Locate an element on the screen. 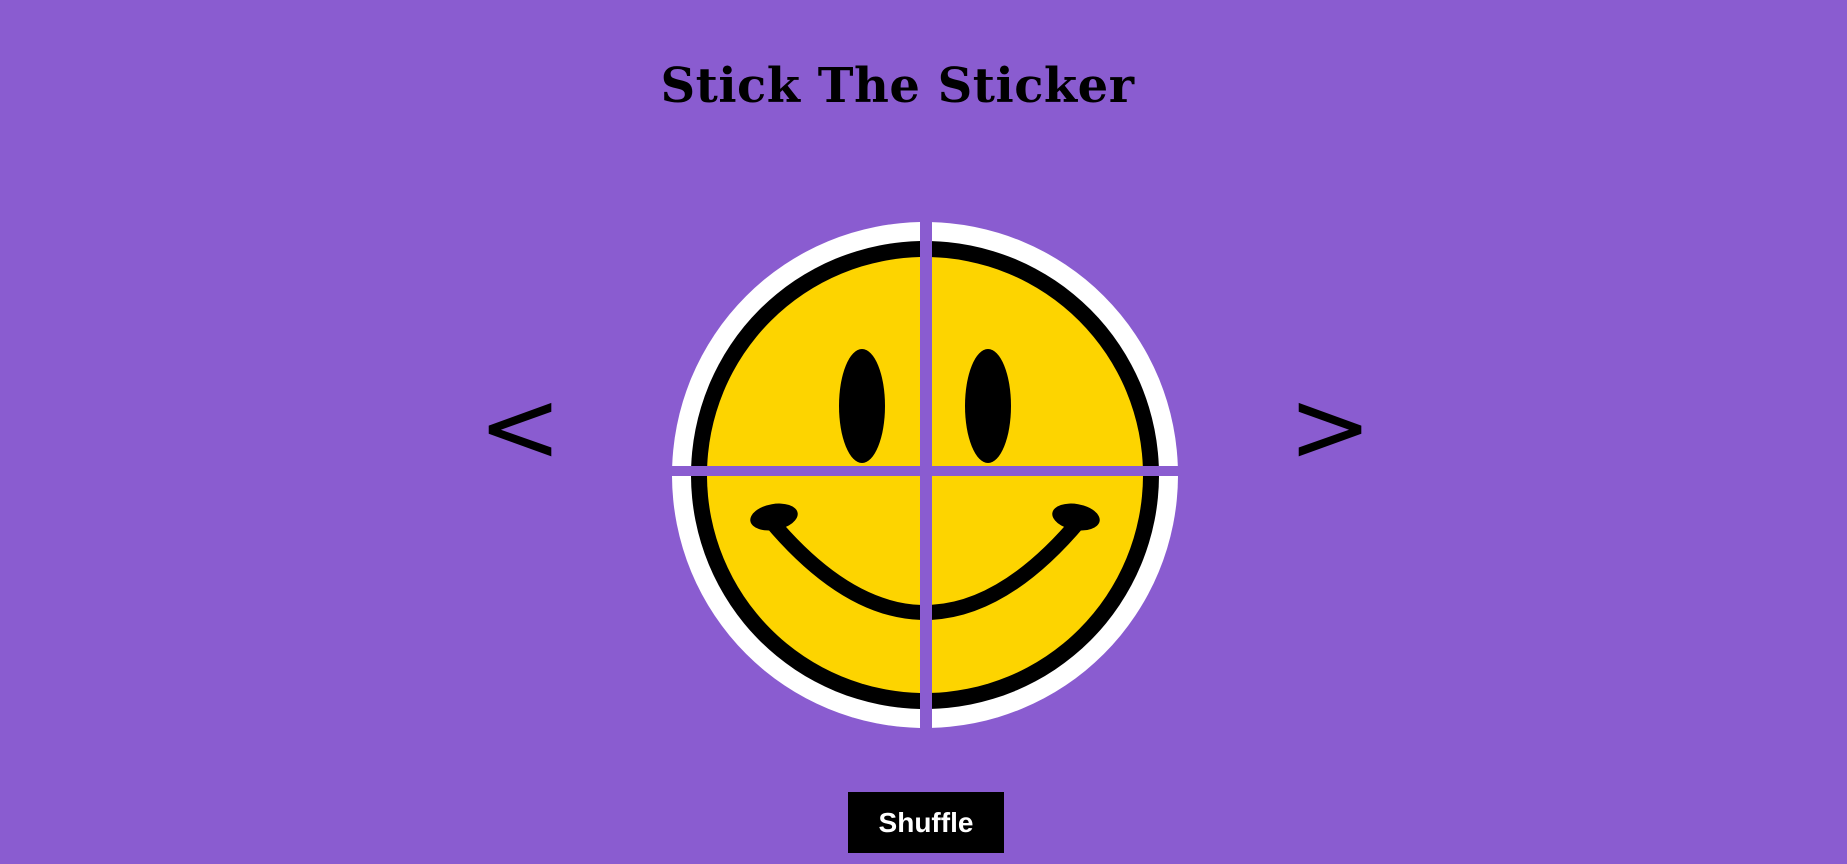 This screenshot has width=1847, height=864. puzzle-piece-top-right is located at coordinates (1056, 343).